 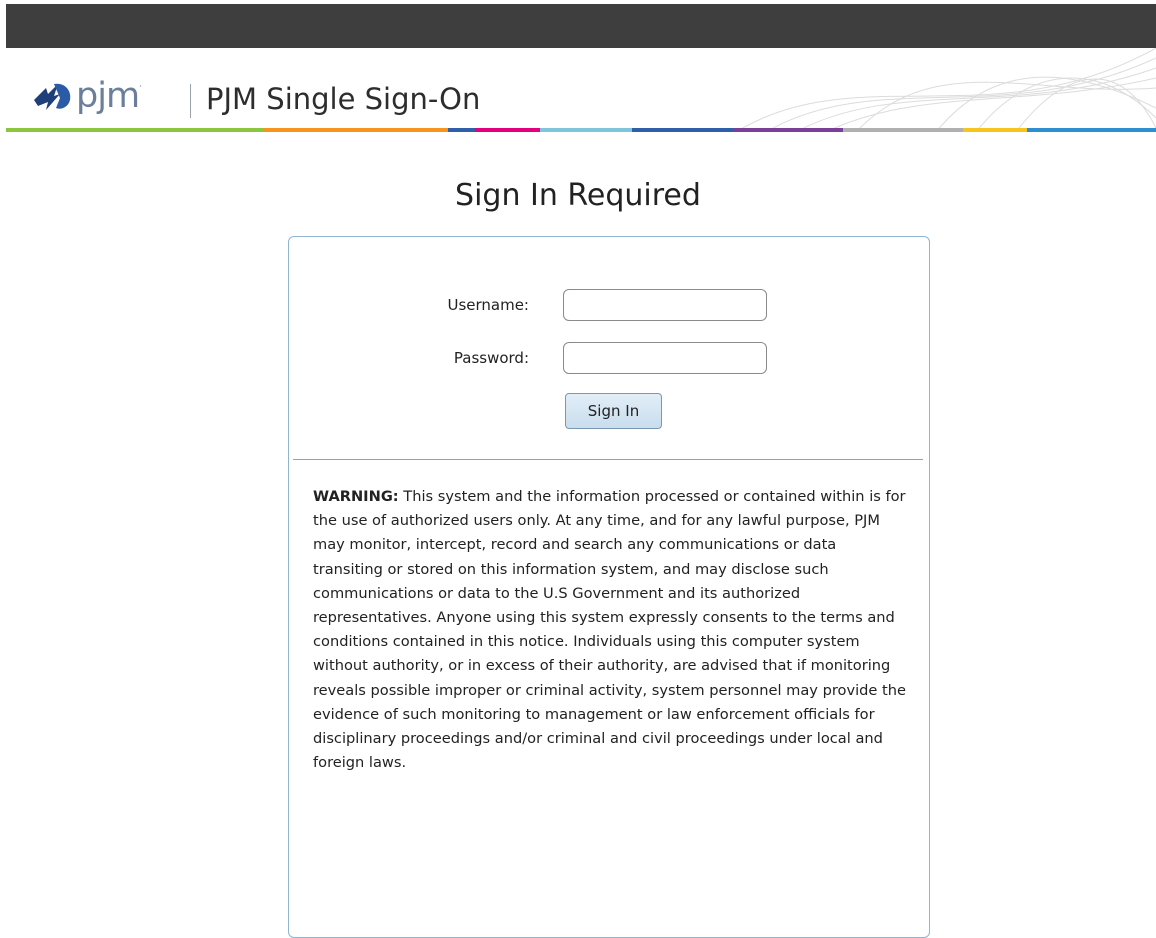 What do you see at coordinates (488, 305) in the screenshot?
I see `username-label: Username:` at bounding box center [488, 305].